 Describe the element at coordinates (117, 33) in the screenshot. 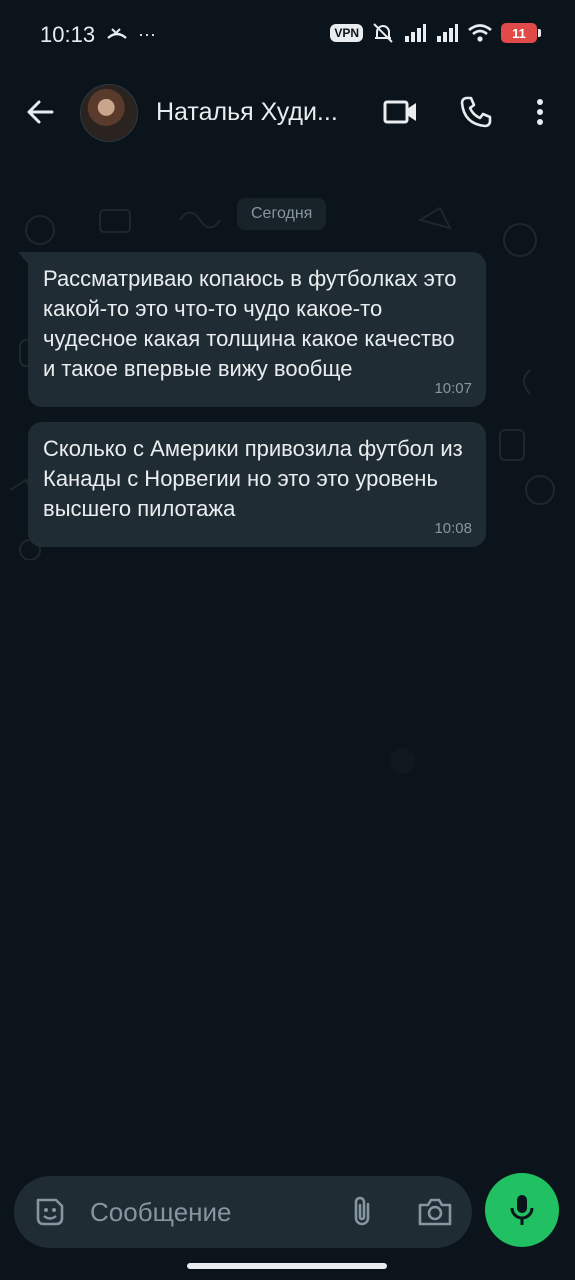

I see `missed-call-icon` at that location.